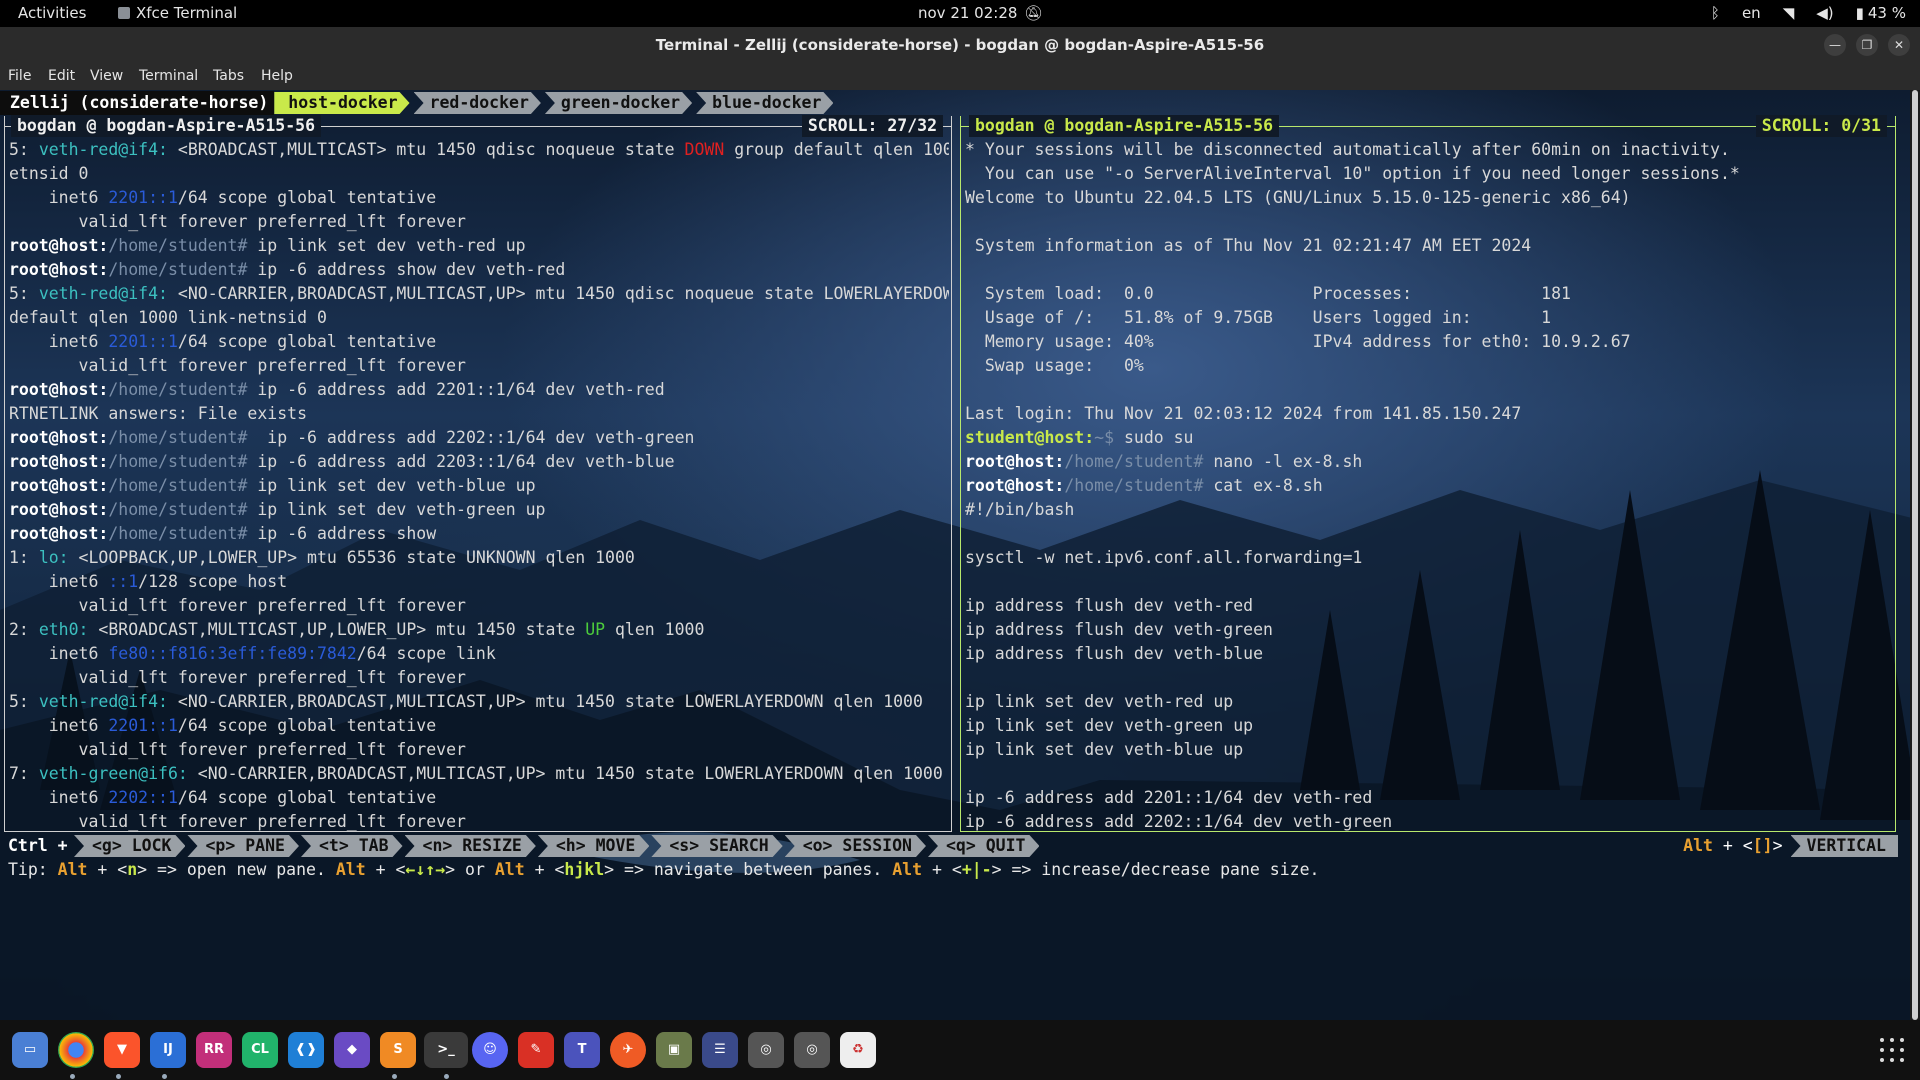 The width and height of the screenshot is (1920, 1080). What do you see at coordinates (1844, 846) in the screenshot?
I see `layout-indicator: VERTICAL` at bounding box center [1844, 846].